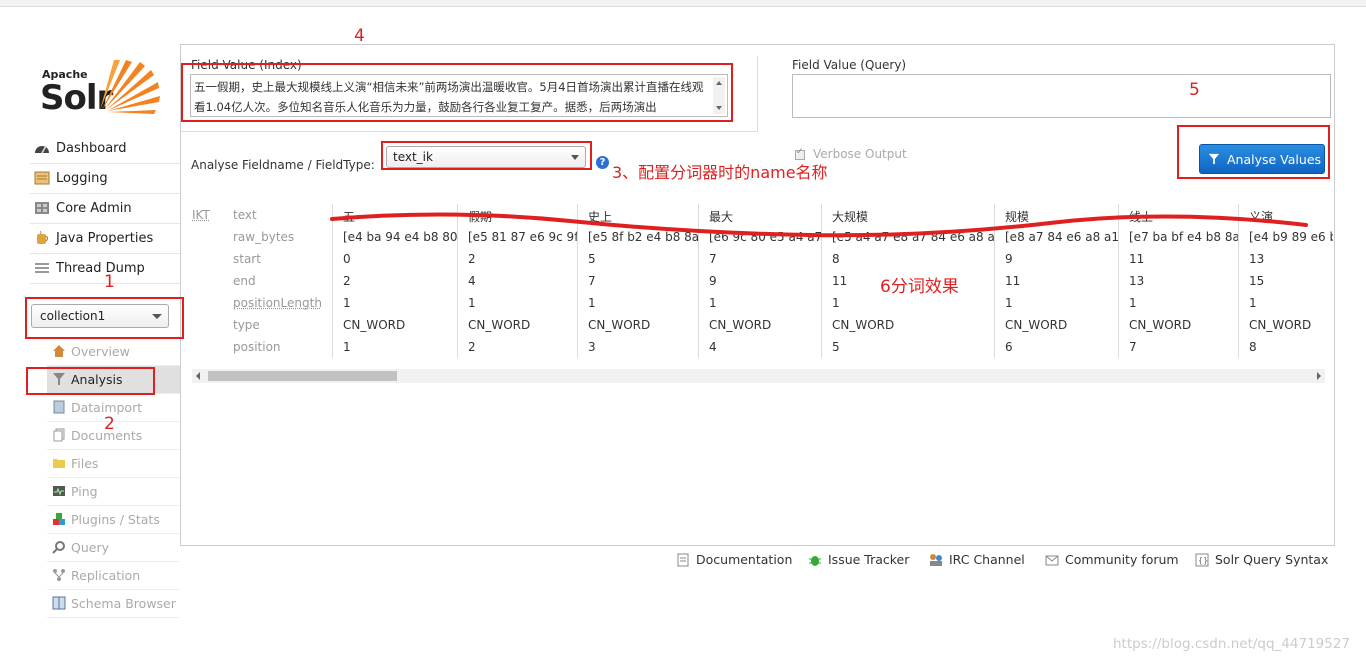  Describe the element at coordinates (59, 491) in the screenshot. I see `ping-icon` at that location.